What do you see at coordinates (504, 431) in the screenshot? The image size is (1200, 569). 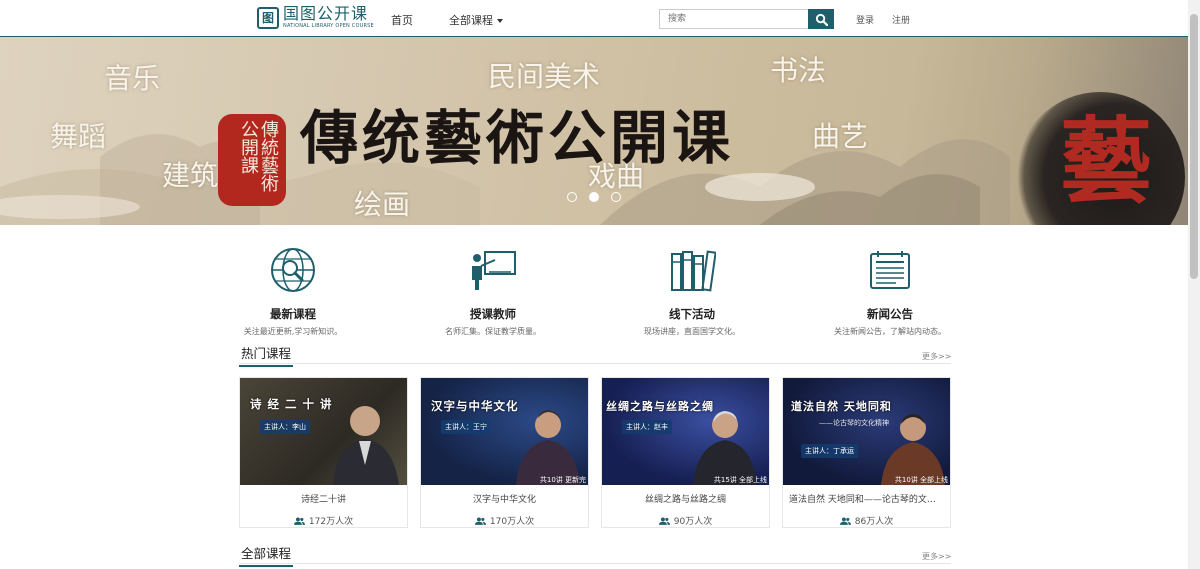 I see `course-thumbnail: 汉字与中华文化 主讲人：王宁 共10讲 更新完` at bounding box center [504, 431].